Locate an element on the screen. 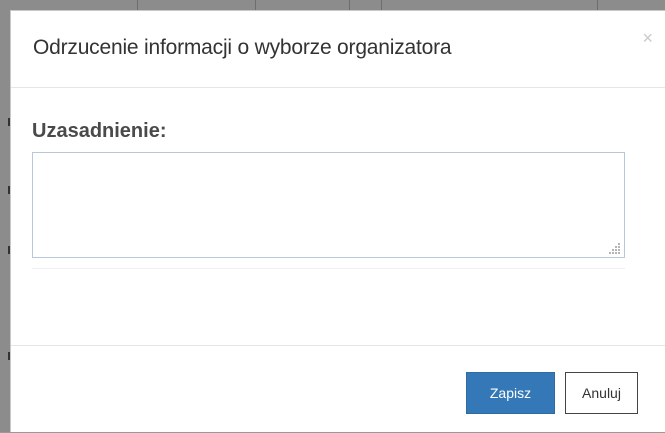 This screenshot has width=665, height=433. save-button: Zapisz is located at coordinates (510, 393).